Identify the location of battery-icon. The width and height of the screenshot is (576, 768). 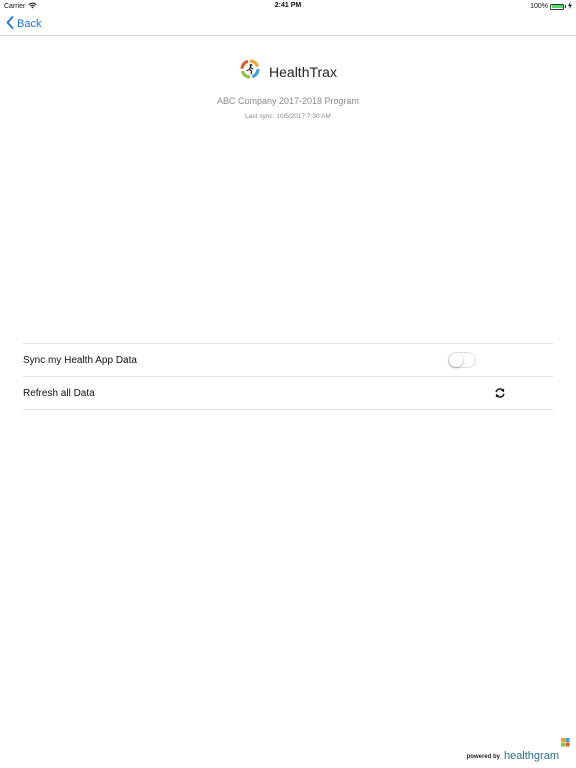
(557, 6).